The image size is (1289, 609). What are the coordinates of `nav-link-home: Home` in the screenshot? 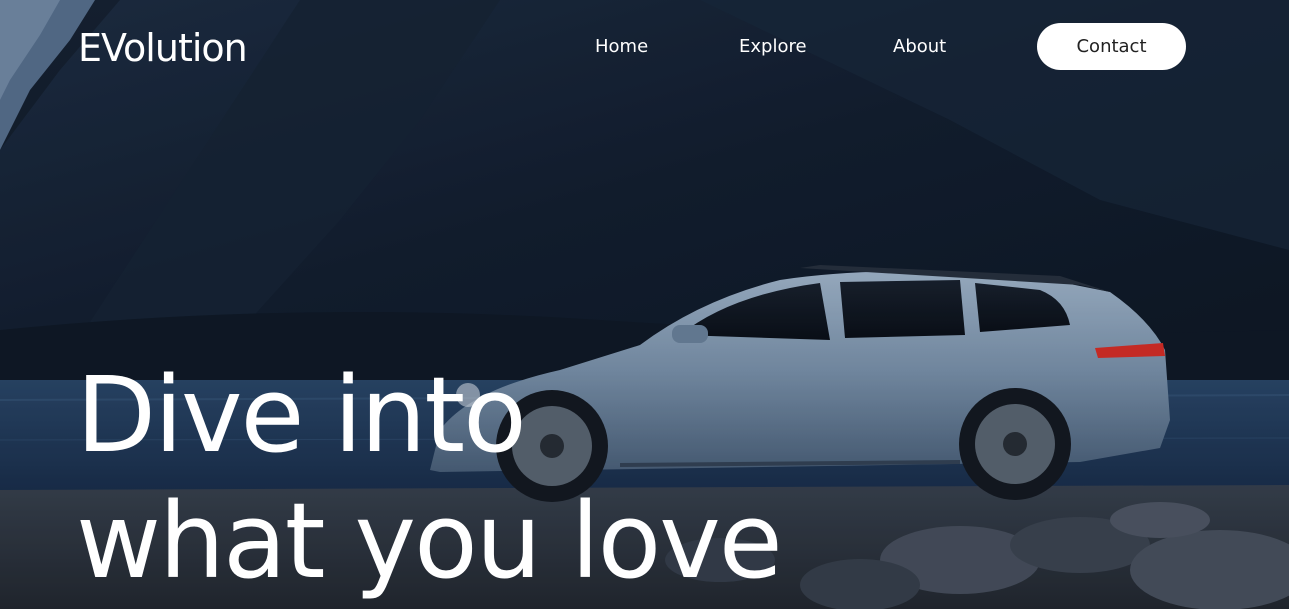 It's located at (621, 47).